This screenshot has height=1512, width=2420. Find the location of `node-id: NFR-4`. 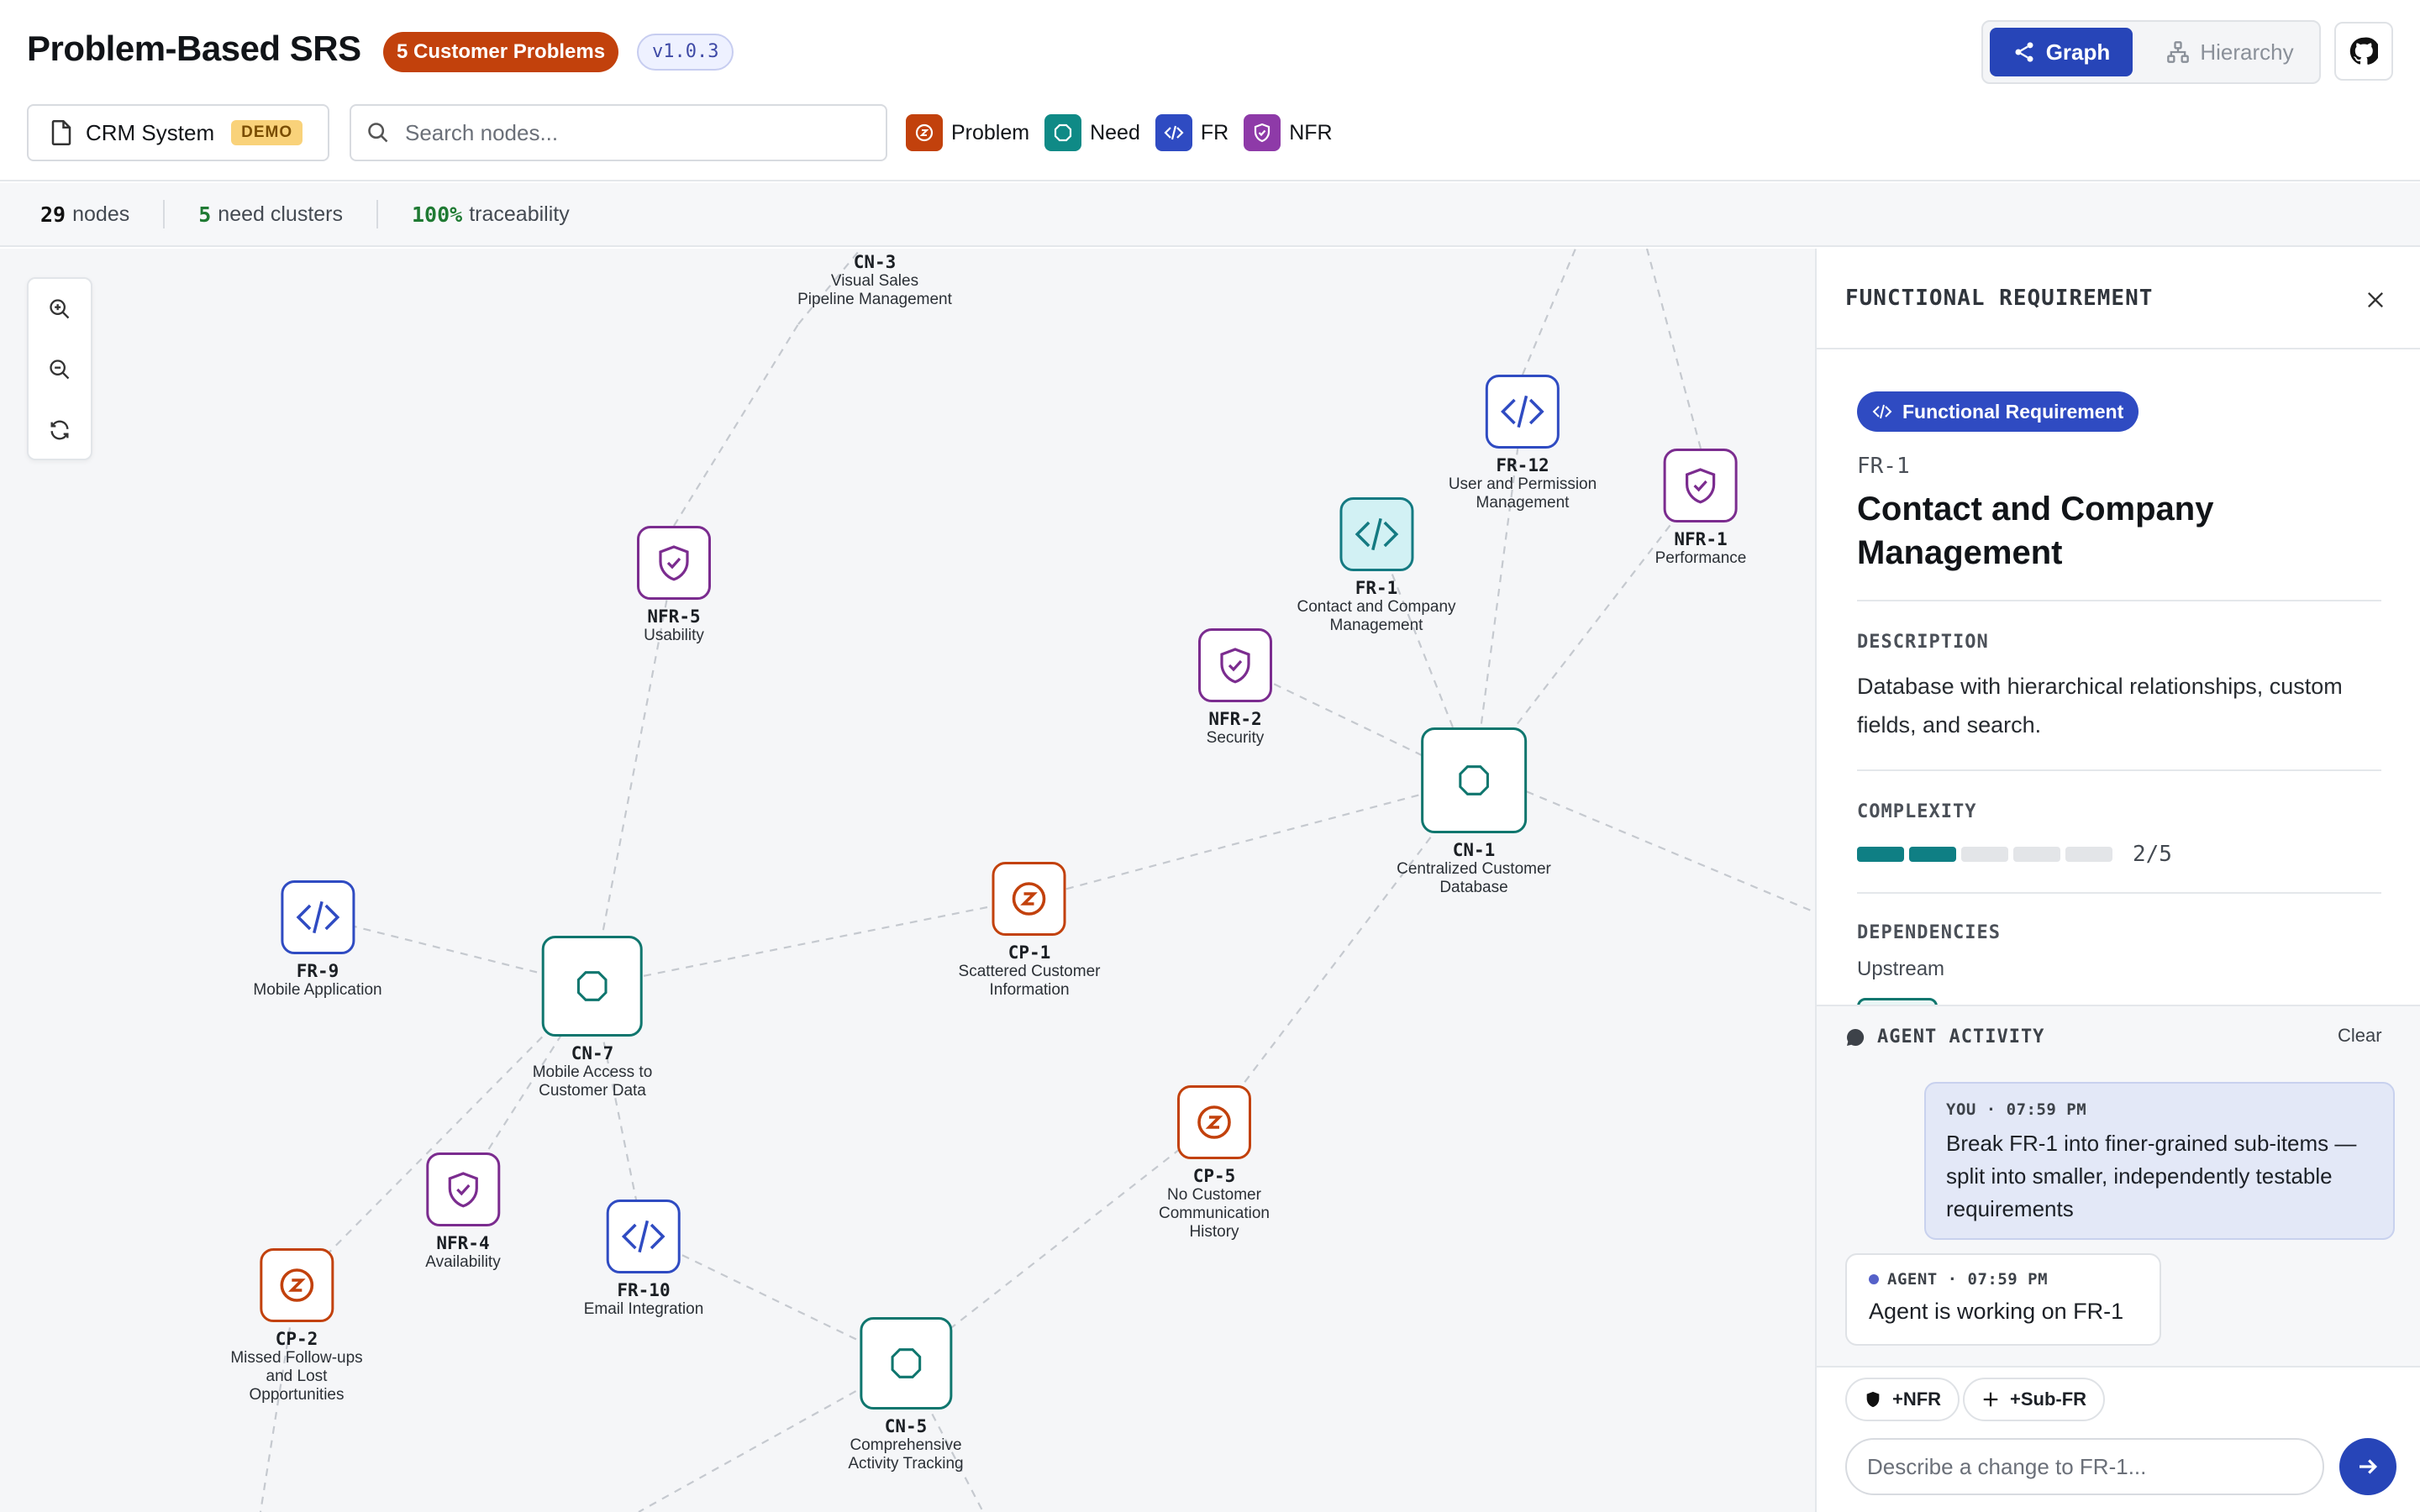

node-id: NFR-4 is located at coordinates (463, 1243).